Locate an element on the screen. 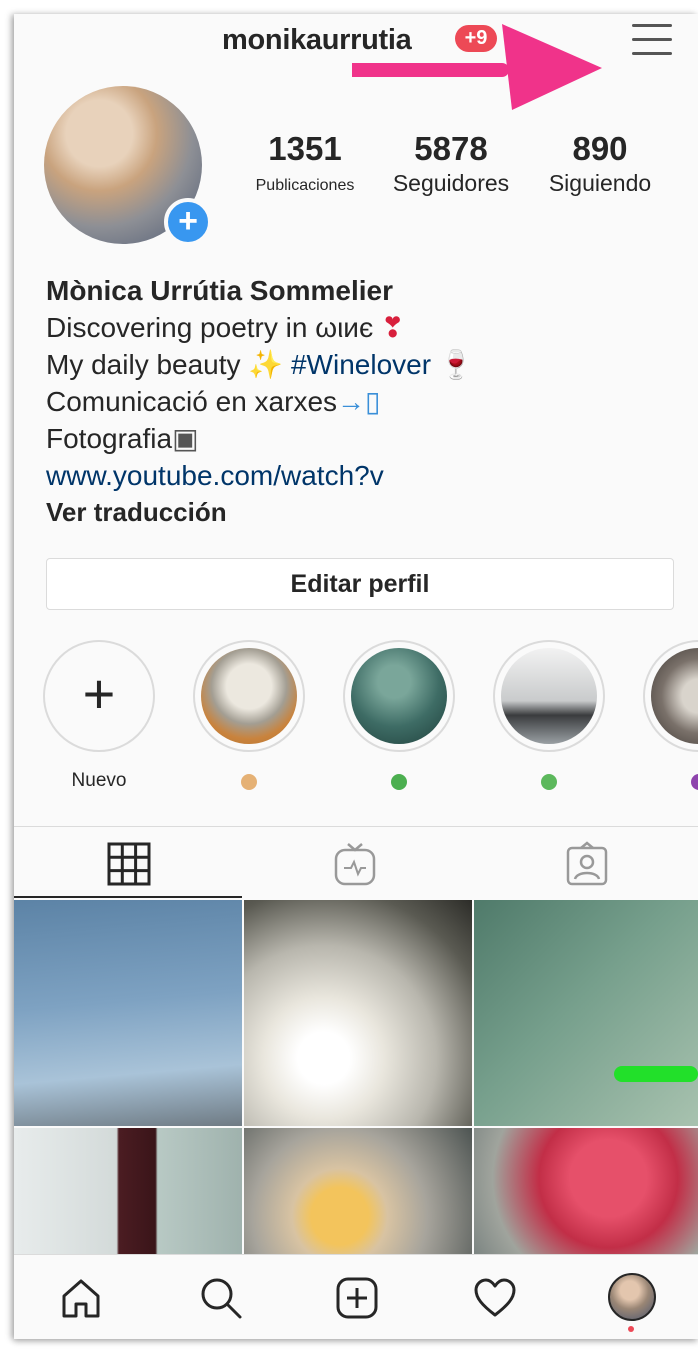 The width and height of the screenshot is (698, 1353). stat-following-value: 890 is located at coordinates (600, 148).